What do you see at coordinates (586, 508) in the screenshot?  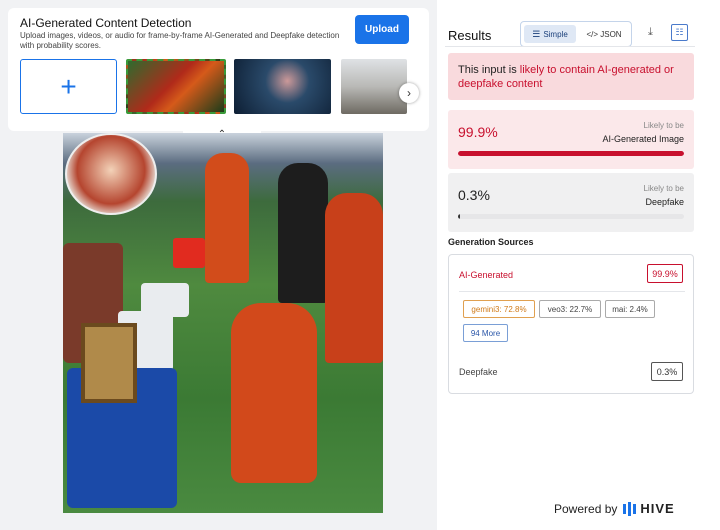 I see `powered-by-label: Powered by` at bounding box center [586, 508].